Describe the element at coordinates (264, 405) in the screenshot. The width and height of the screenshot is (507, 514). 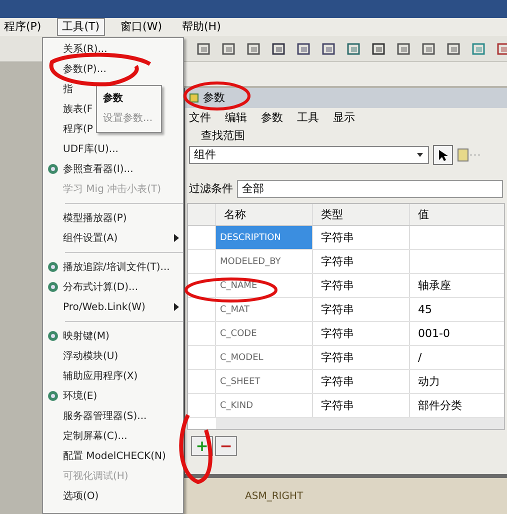
I see `table-cell: C_KIND` at that location.